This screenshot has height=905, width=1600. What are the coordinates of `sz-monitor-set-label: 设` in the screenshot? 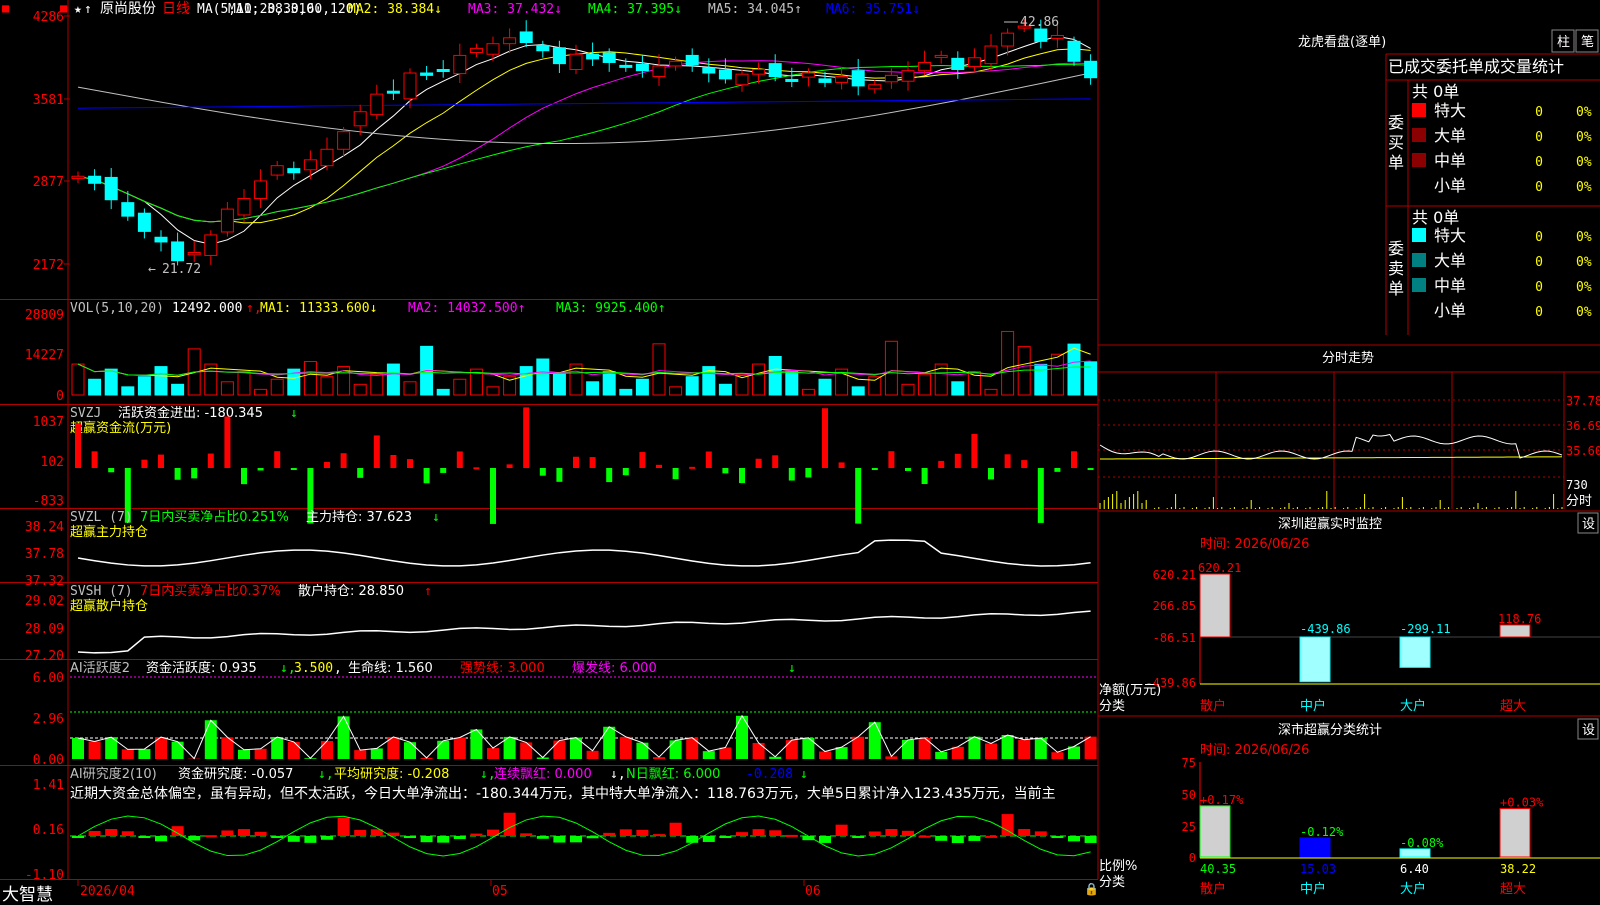 It's located at (1588, 524).